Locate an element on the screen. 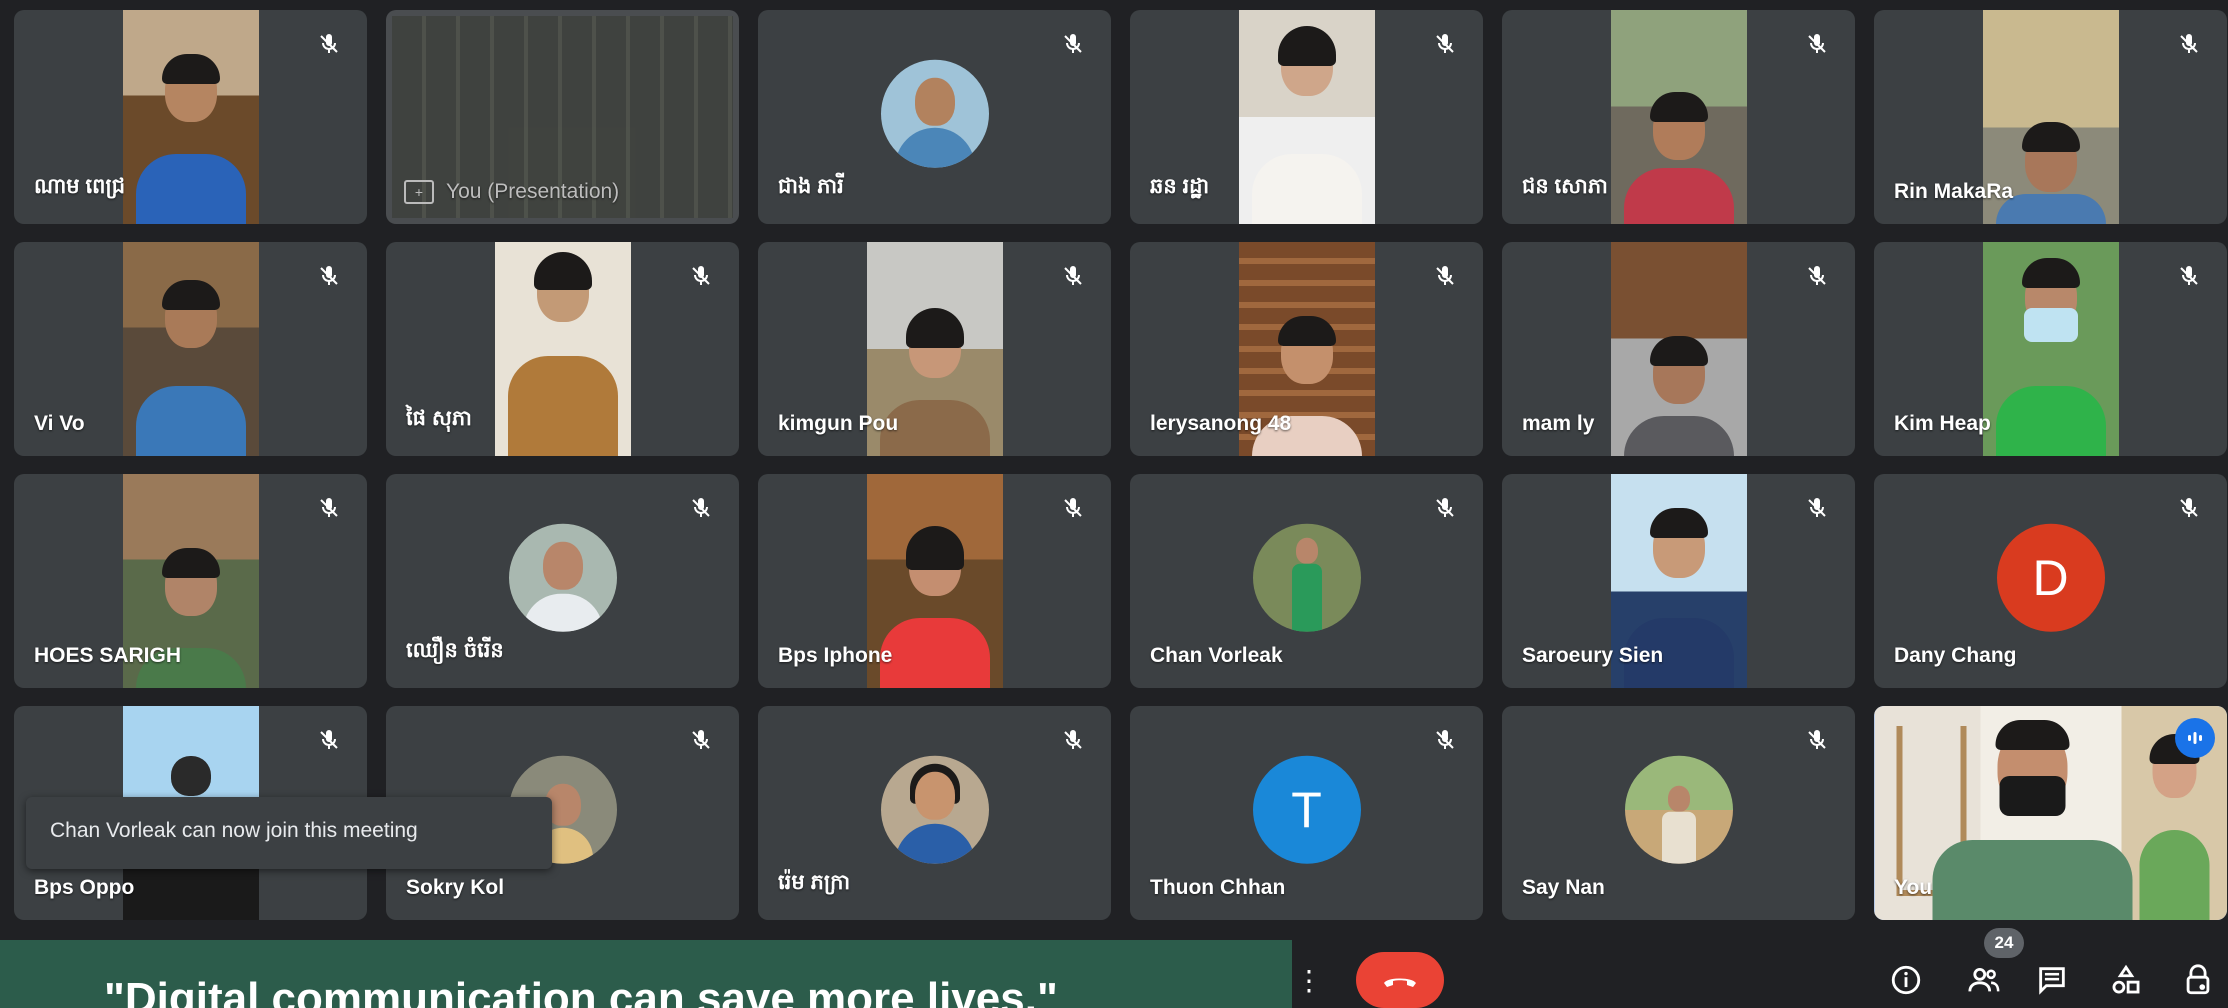 Image resolution: width=2228 pixels, height=1008 pixels. activities-icon is located at coordinates (2126, 980).